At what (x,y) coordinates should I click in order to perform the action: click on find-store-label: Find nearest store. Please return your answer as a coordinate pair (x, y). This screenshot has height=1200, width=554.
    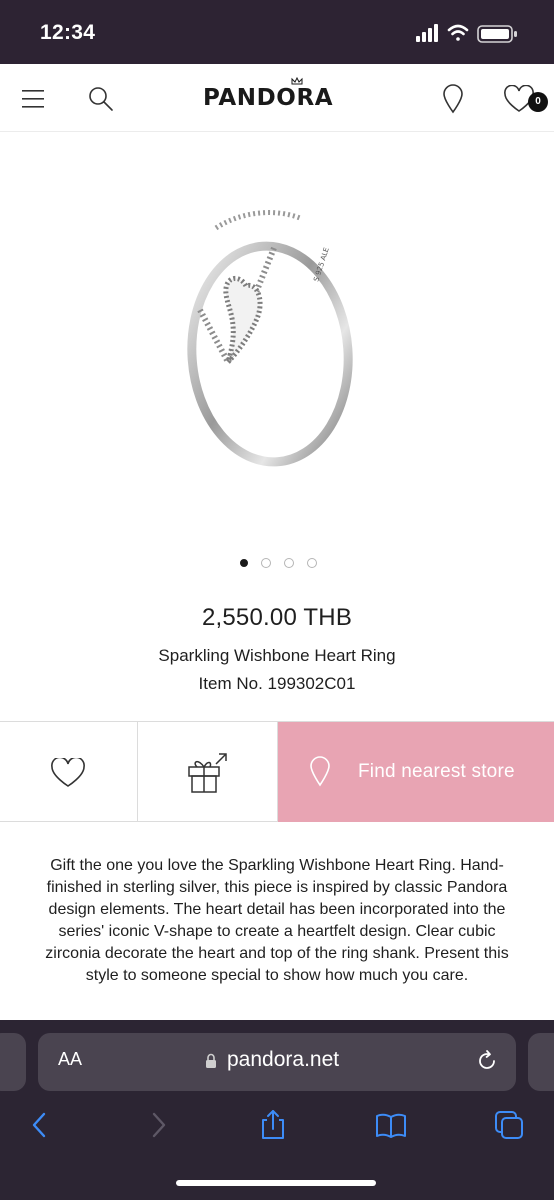
    Looking at the image, I should click on (436, 771).